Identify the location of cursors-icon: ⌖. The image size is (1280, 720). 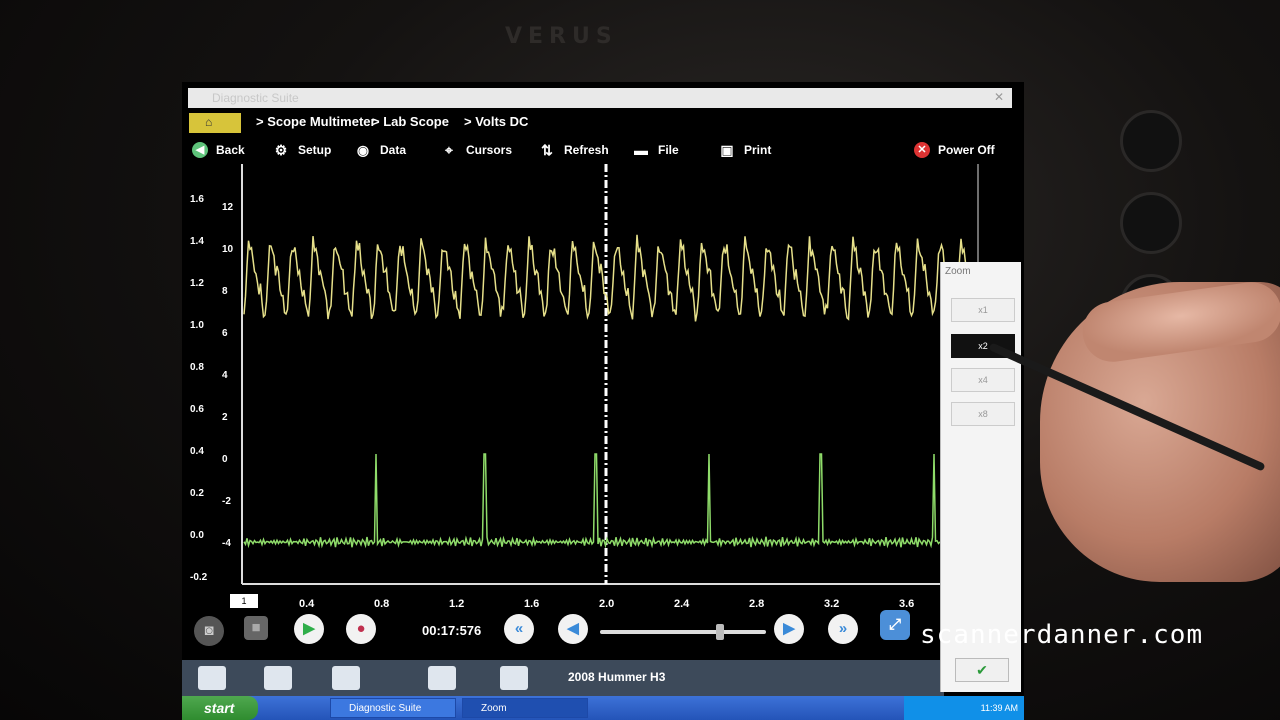
(449, 150).